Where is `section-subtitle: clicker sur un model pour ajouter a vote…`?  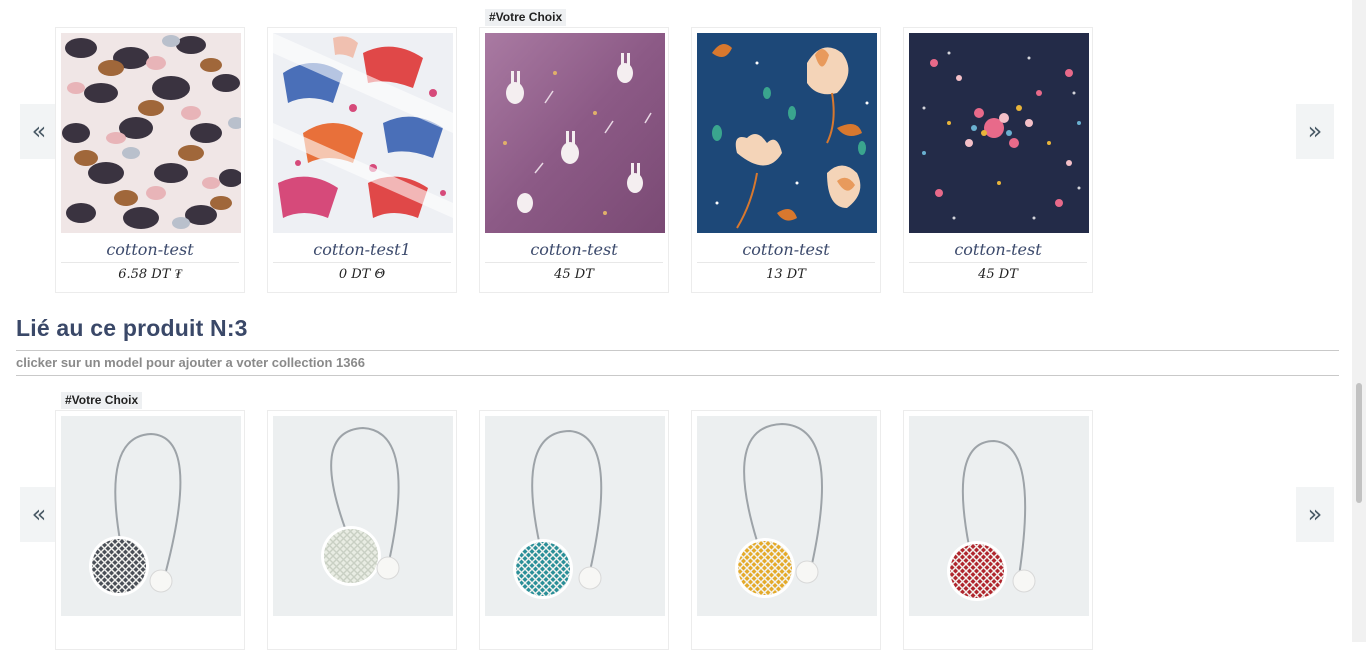
section-subtitle: clicker sur un model pour ajouter a vote… is located at coordinates (190, 362).